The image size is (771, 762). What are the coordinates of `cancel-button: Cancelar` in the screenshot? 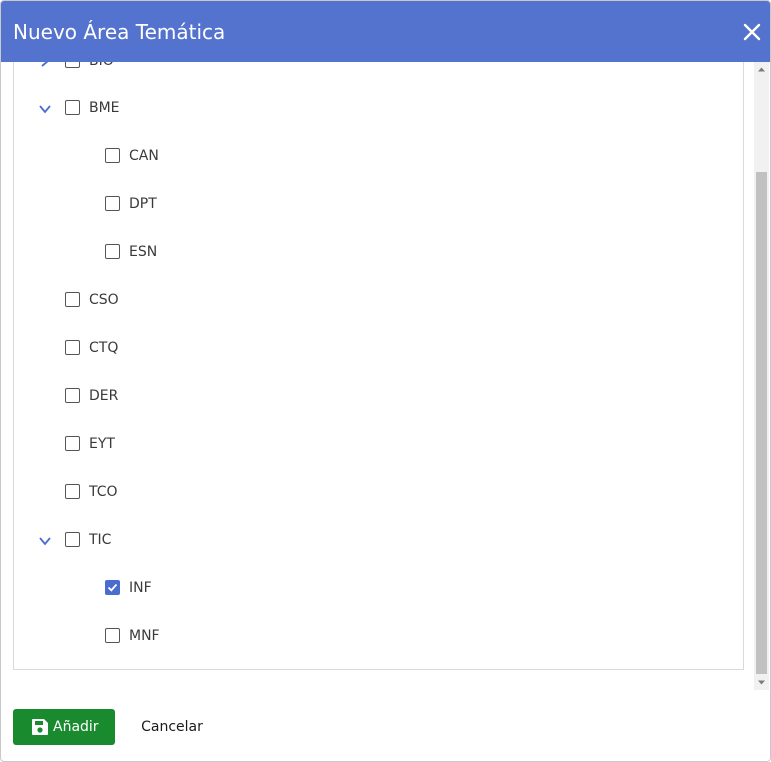 It's located at (172, 727).